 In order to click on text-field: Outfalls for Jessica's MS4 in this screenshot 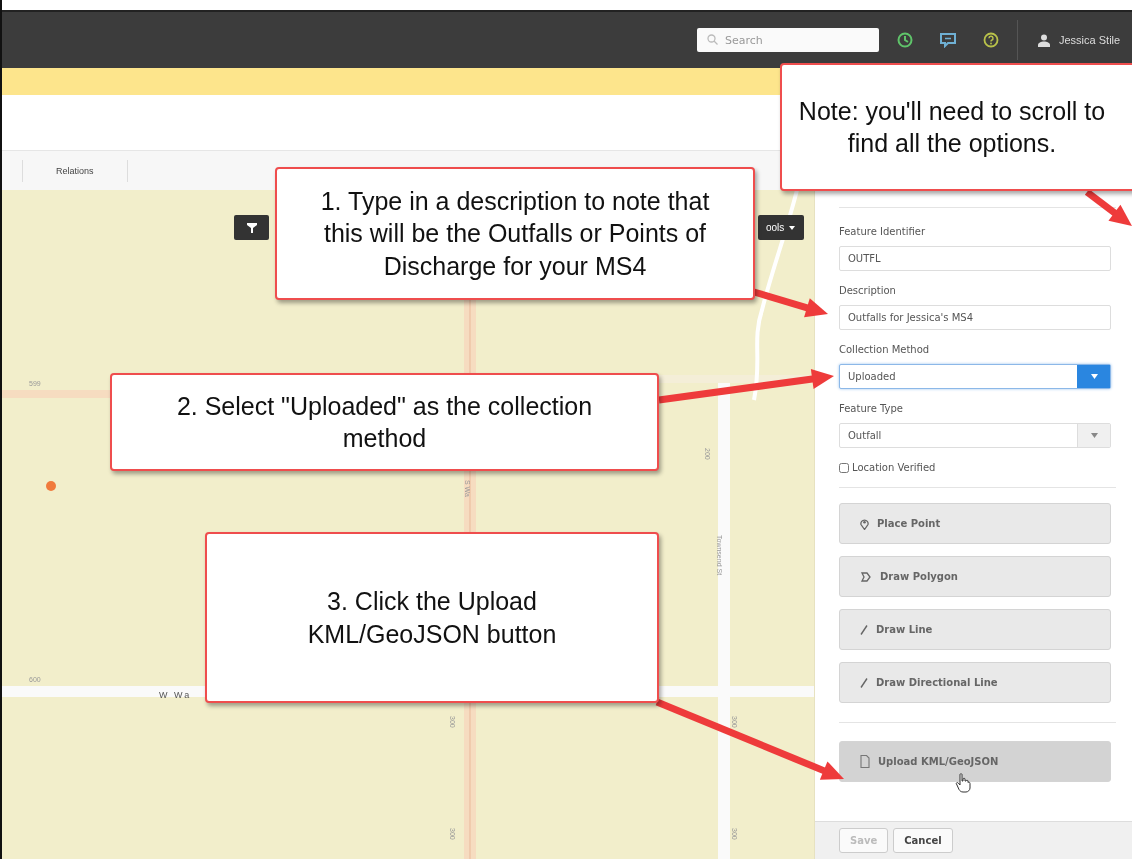, I will do `click(975, 317)`.